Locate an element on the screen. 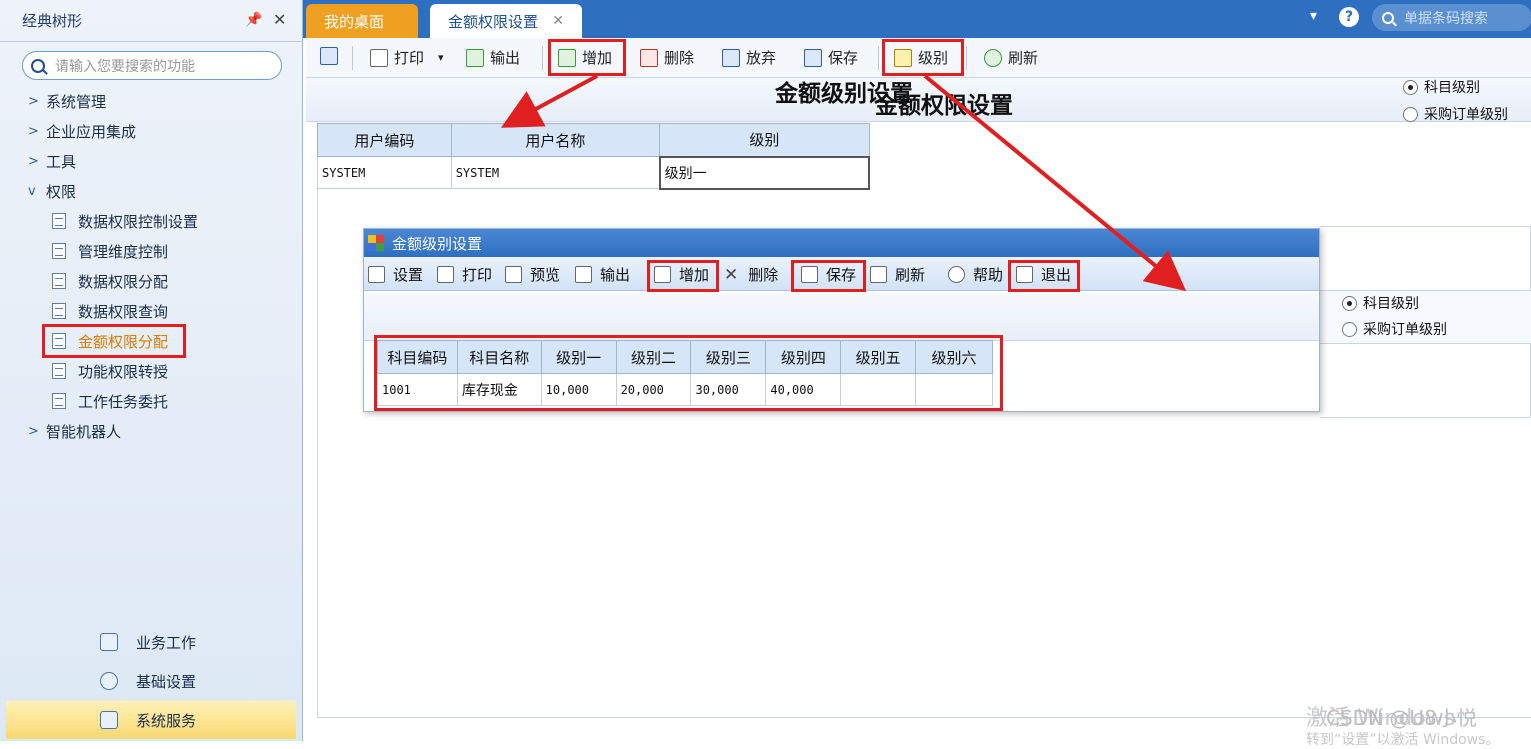 This screenshot has width=1531, height=749. column-header: 用户名称 is located at coordinates (555, 140).